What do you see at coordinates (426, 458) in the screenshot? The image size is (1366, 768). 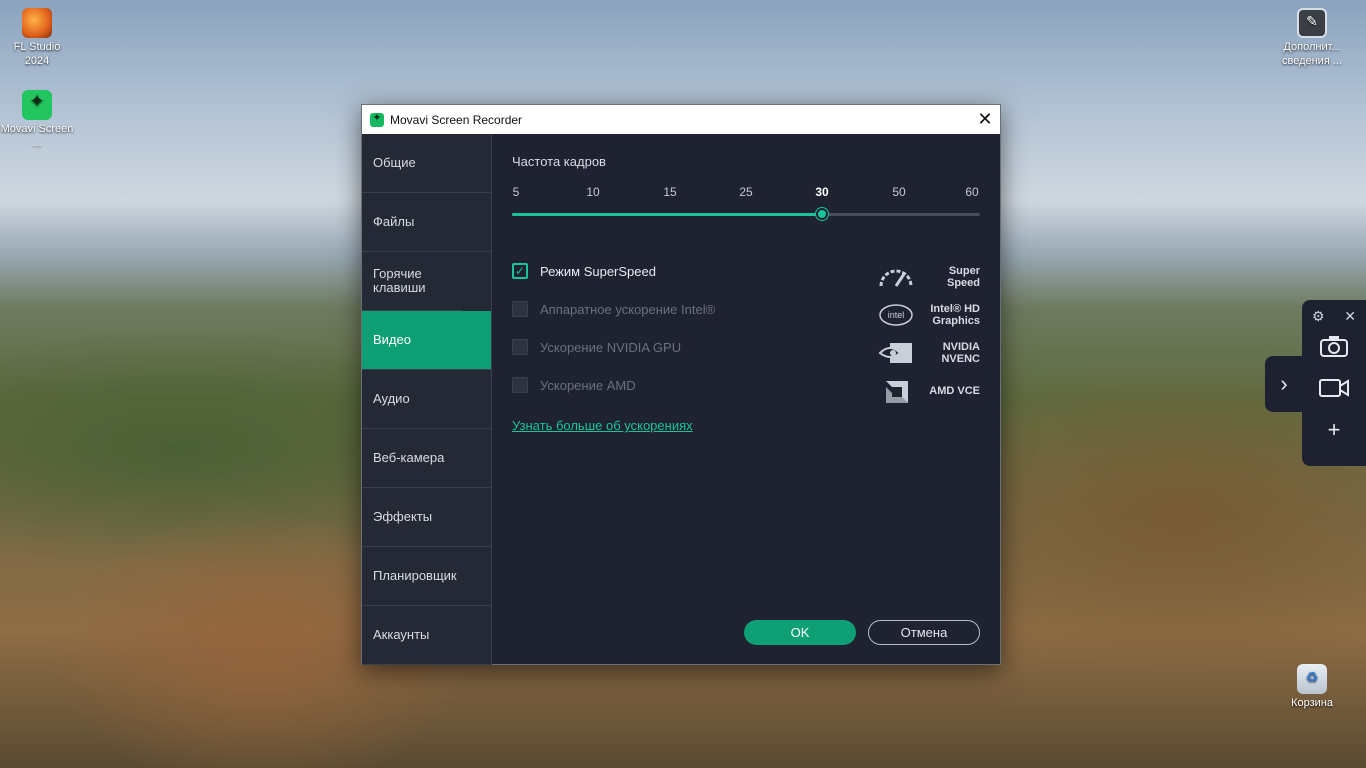 I see `sidebar-item-webcam: Веб-камера` at bounding box center [426, 458].